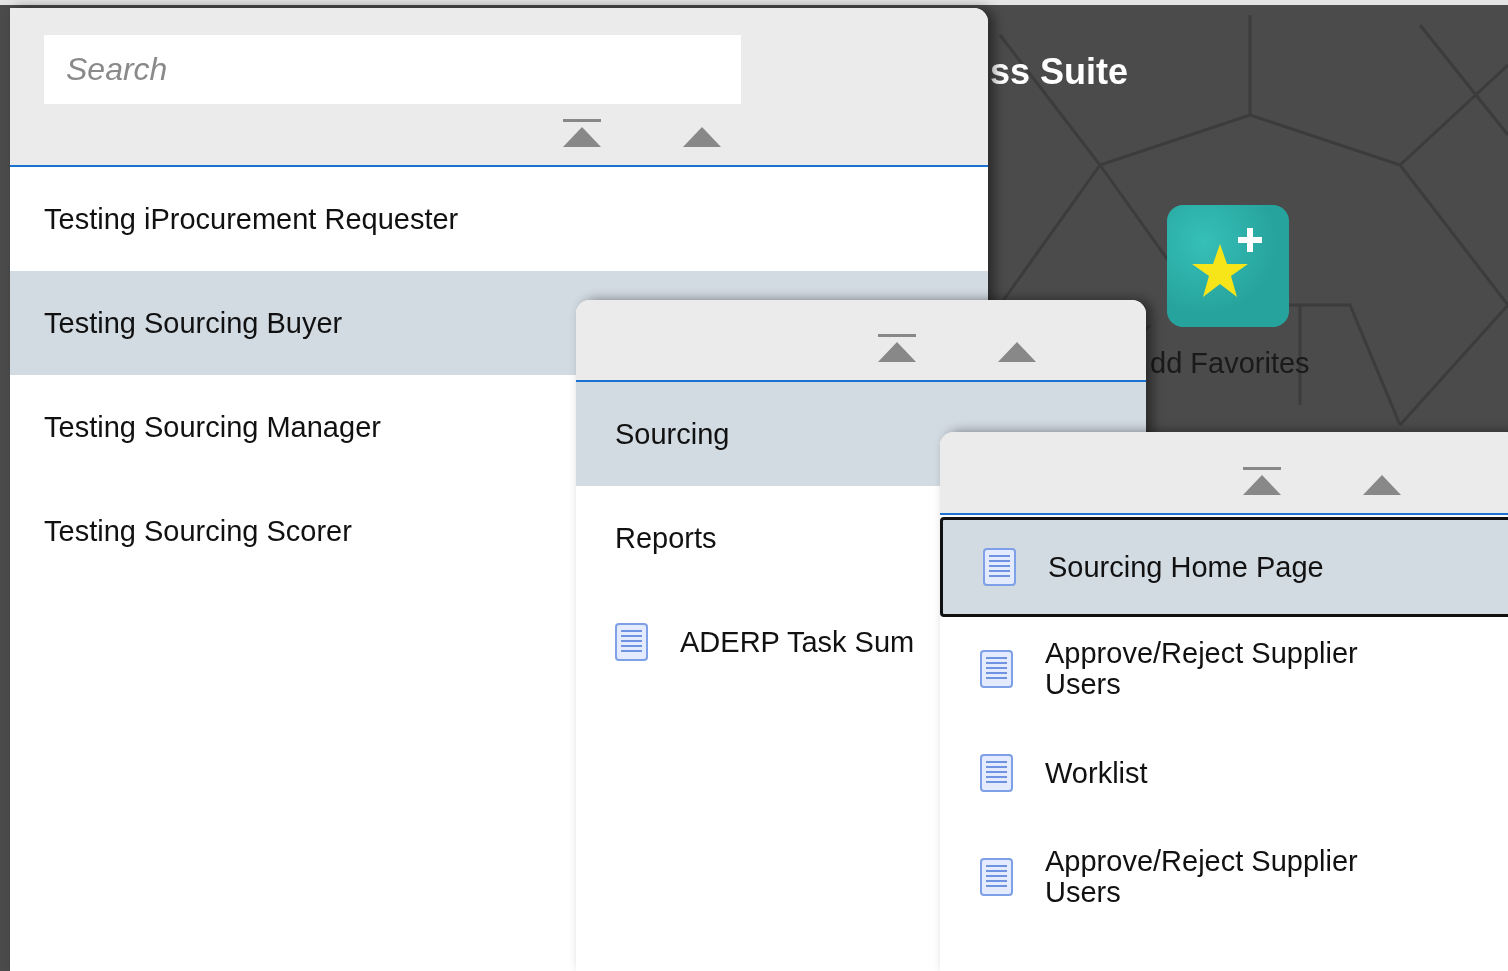  Describe the element at coordinates (251, 219) in the screenshot. I see `item-label: Testing iProcurement Requester` at that location.